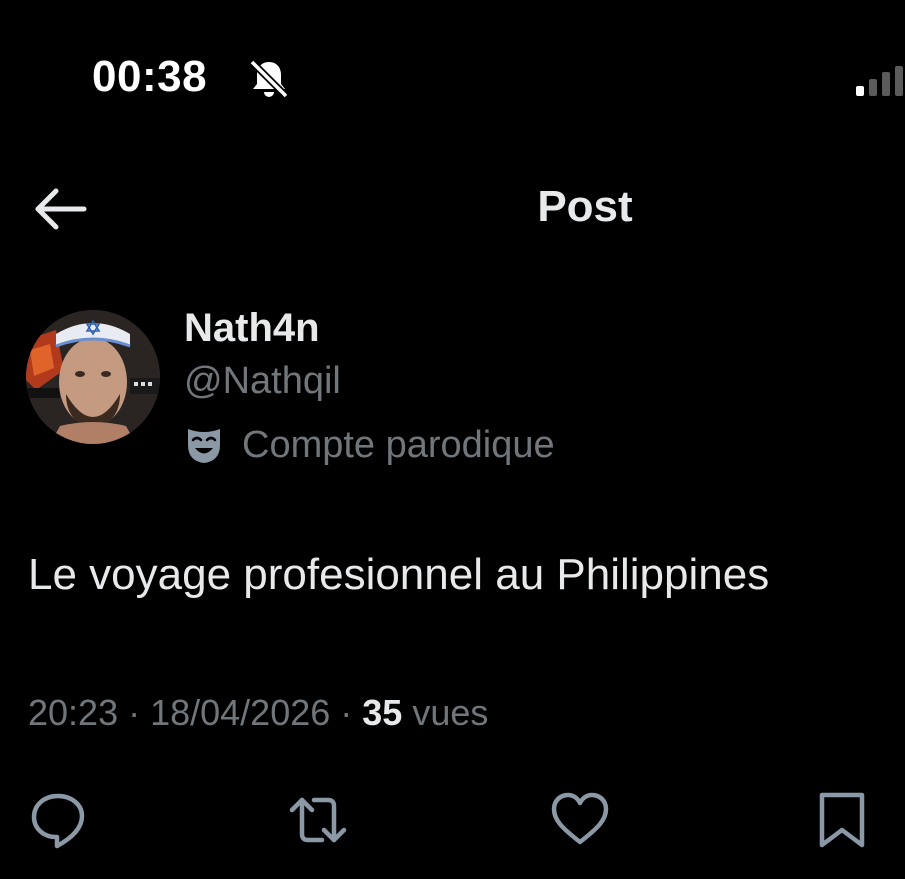 The height and width of the screenshot is (879, 905). I want to click on like-icon, so click(580, 818).